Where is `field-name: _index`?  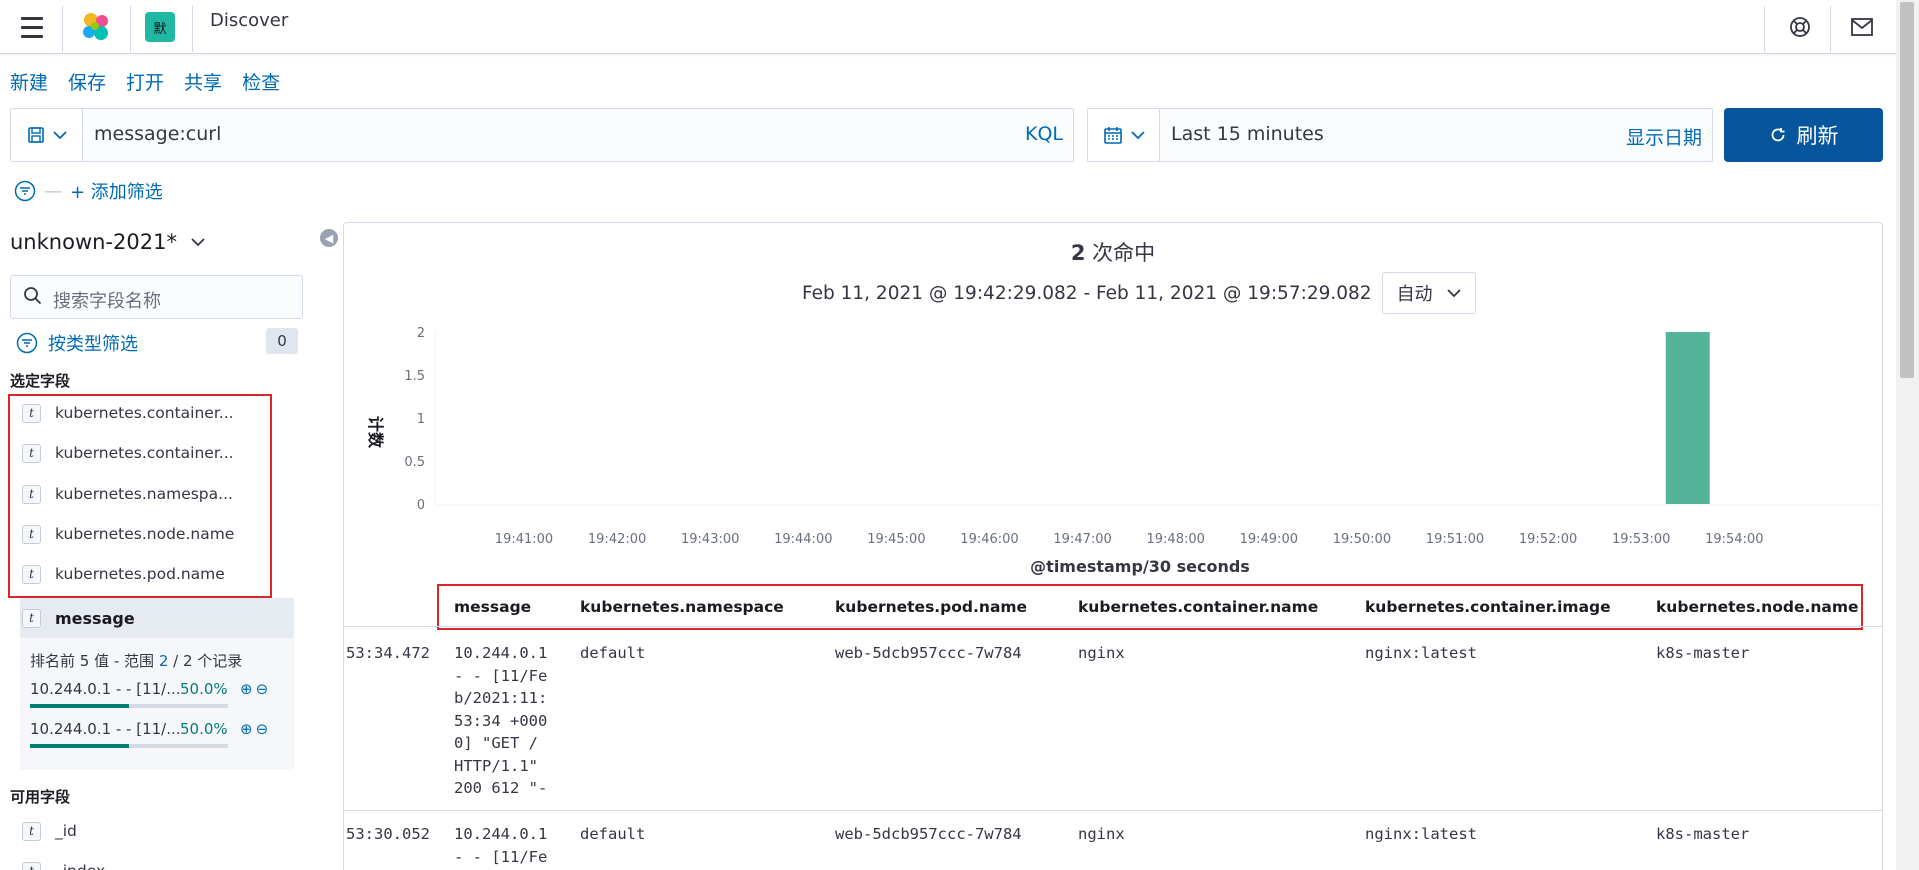 field-name: _index is located at coordinates (80, 866).